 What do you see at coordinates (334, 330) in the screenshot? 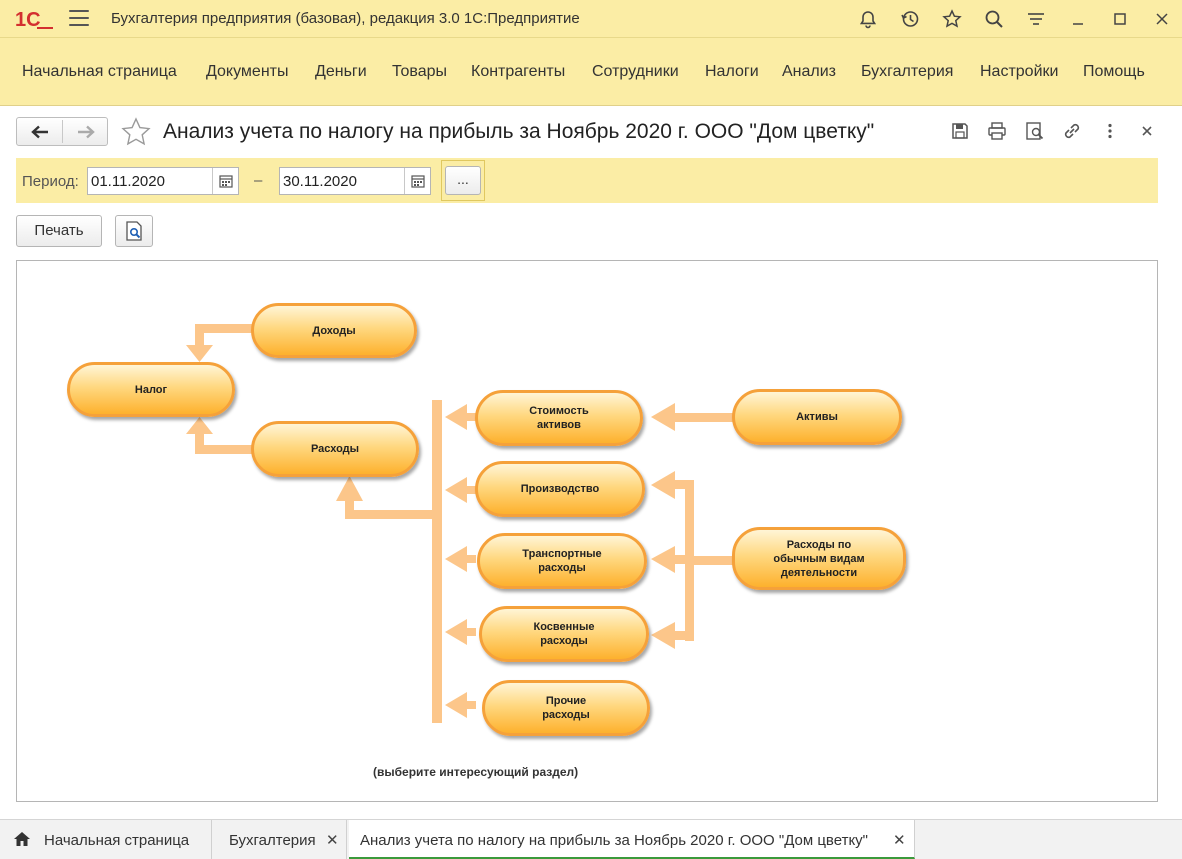
I see `node-income: Доходы` at bounding box center [334, 330].